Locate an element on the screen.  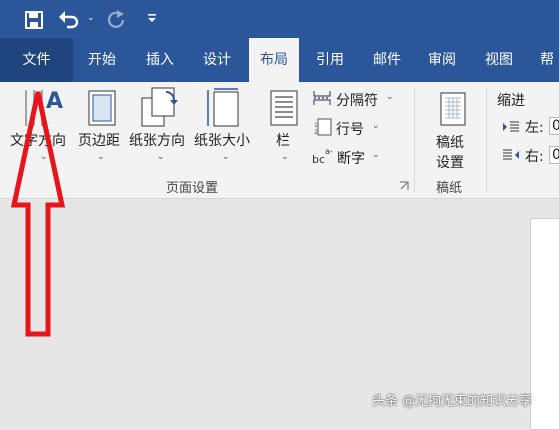
breaks-label: 分隔符 is located at coordinates (357, 100).